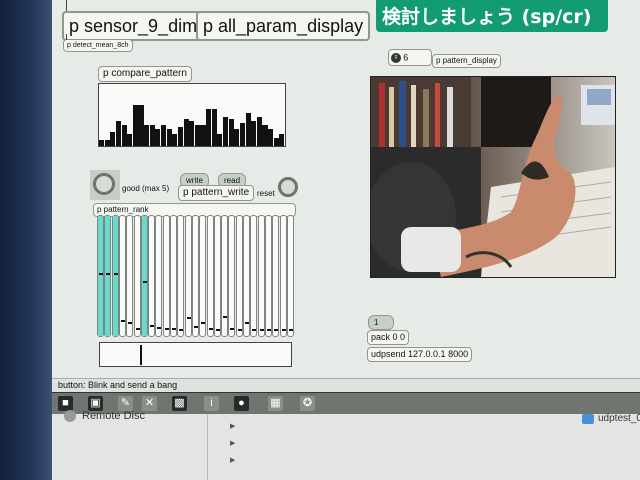 The height and width of the screenshot is (480, 640). I want to click on folder-icon, so click(588, 419).